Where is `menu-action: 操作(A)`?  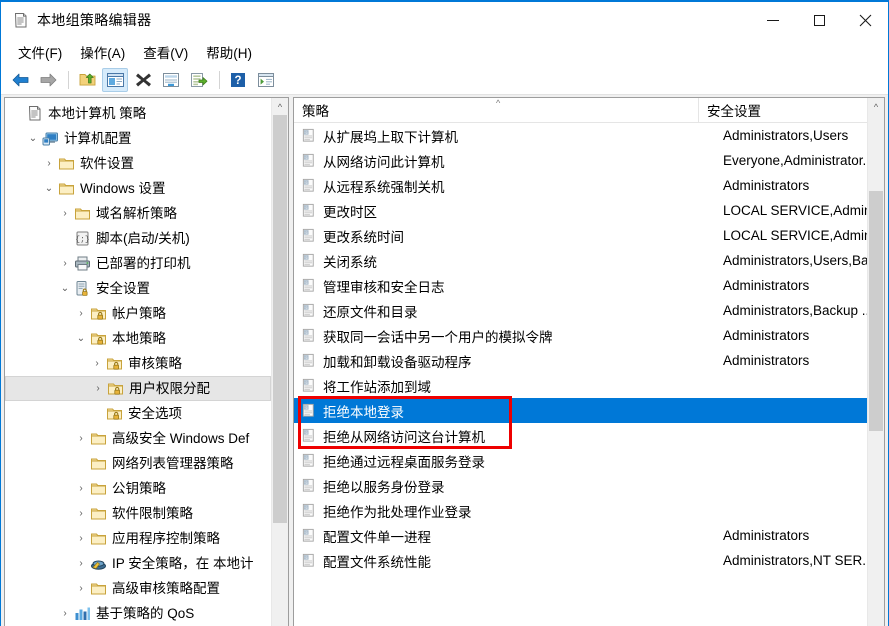
menu-action: 操作(A) is located at coordinates (102, 52).